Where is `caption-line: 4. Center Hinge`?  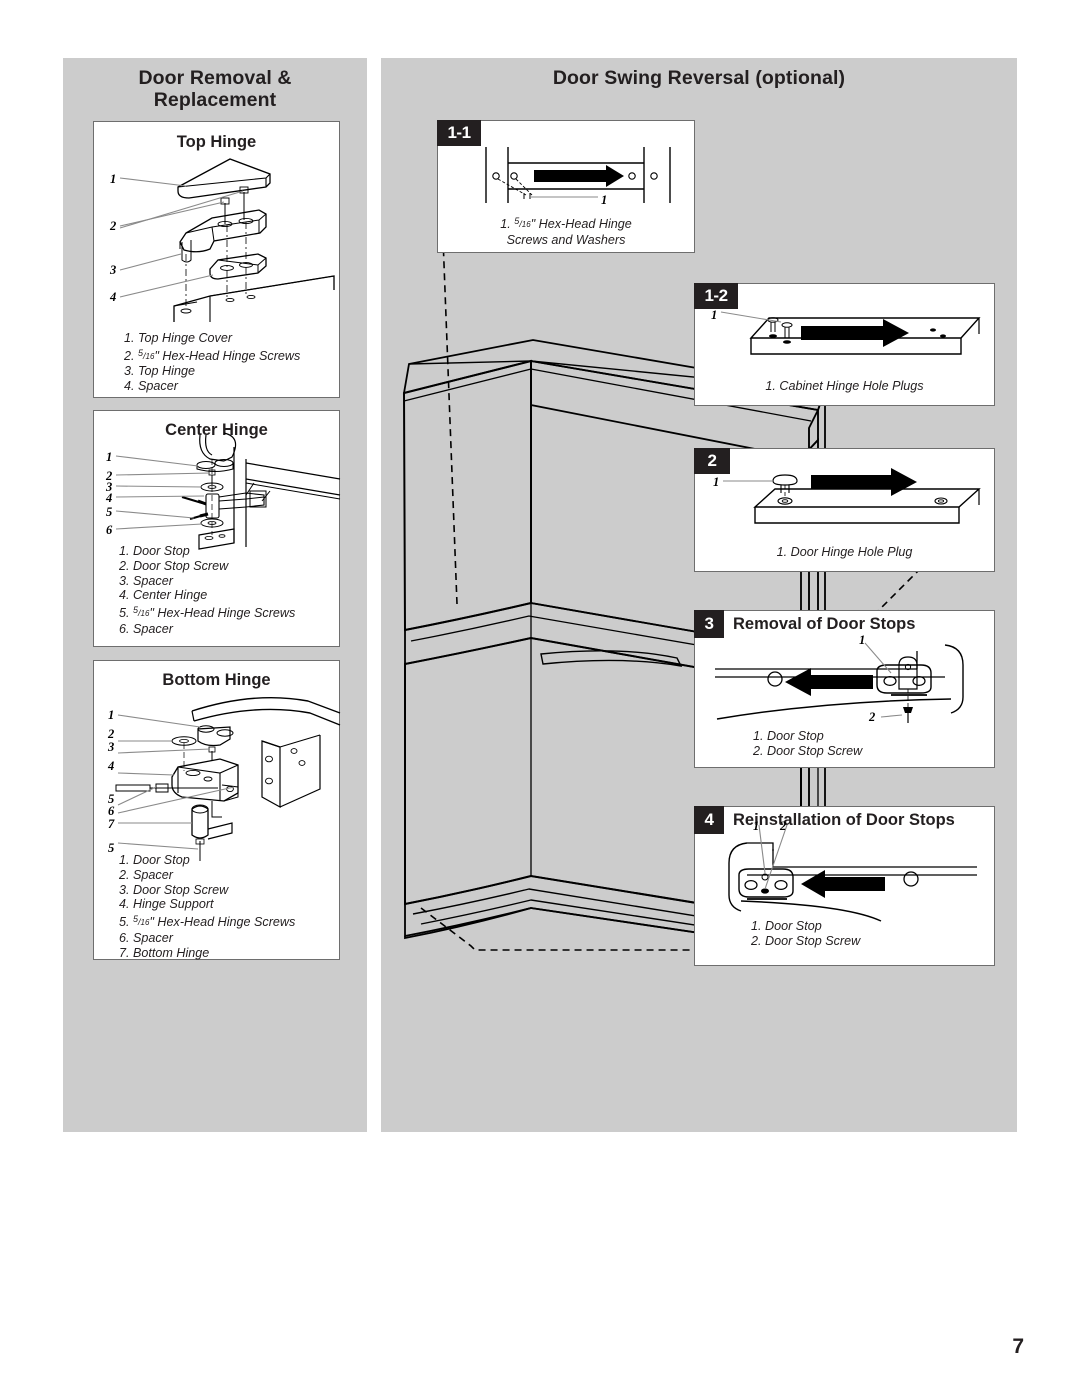 caption-line: 4. Center Hinge is located at coordinates (163, 595).